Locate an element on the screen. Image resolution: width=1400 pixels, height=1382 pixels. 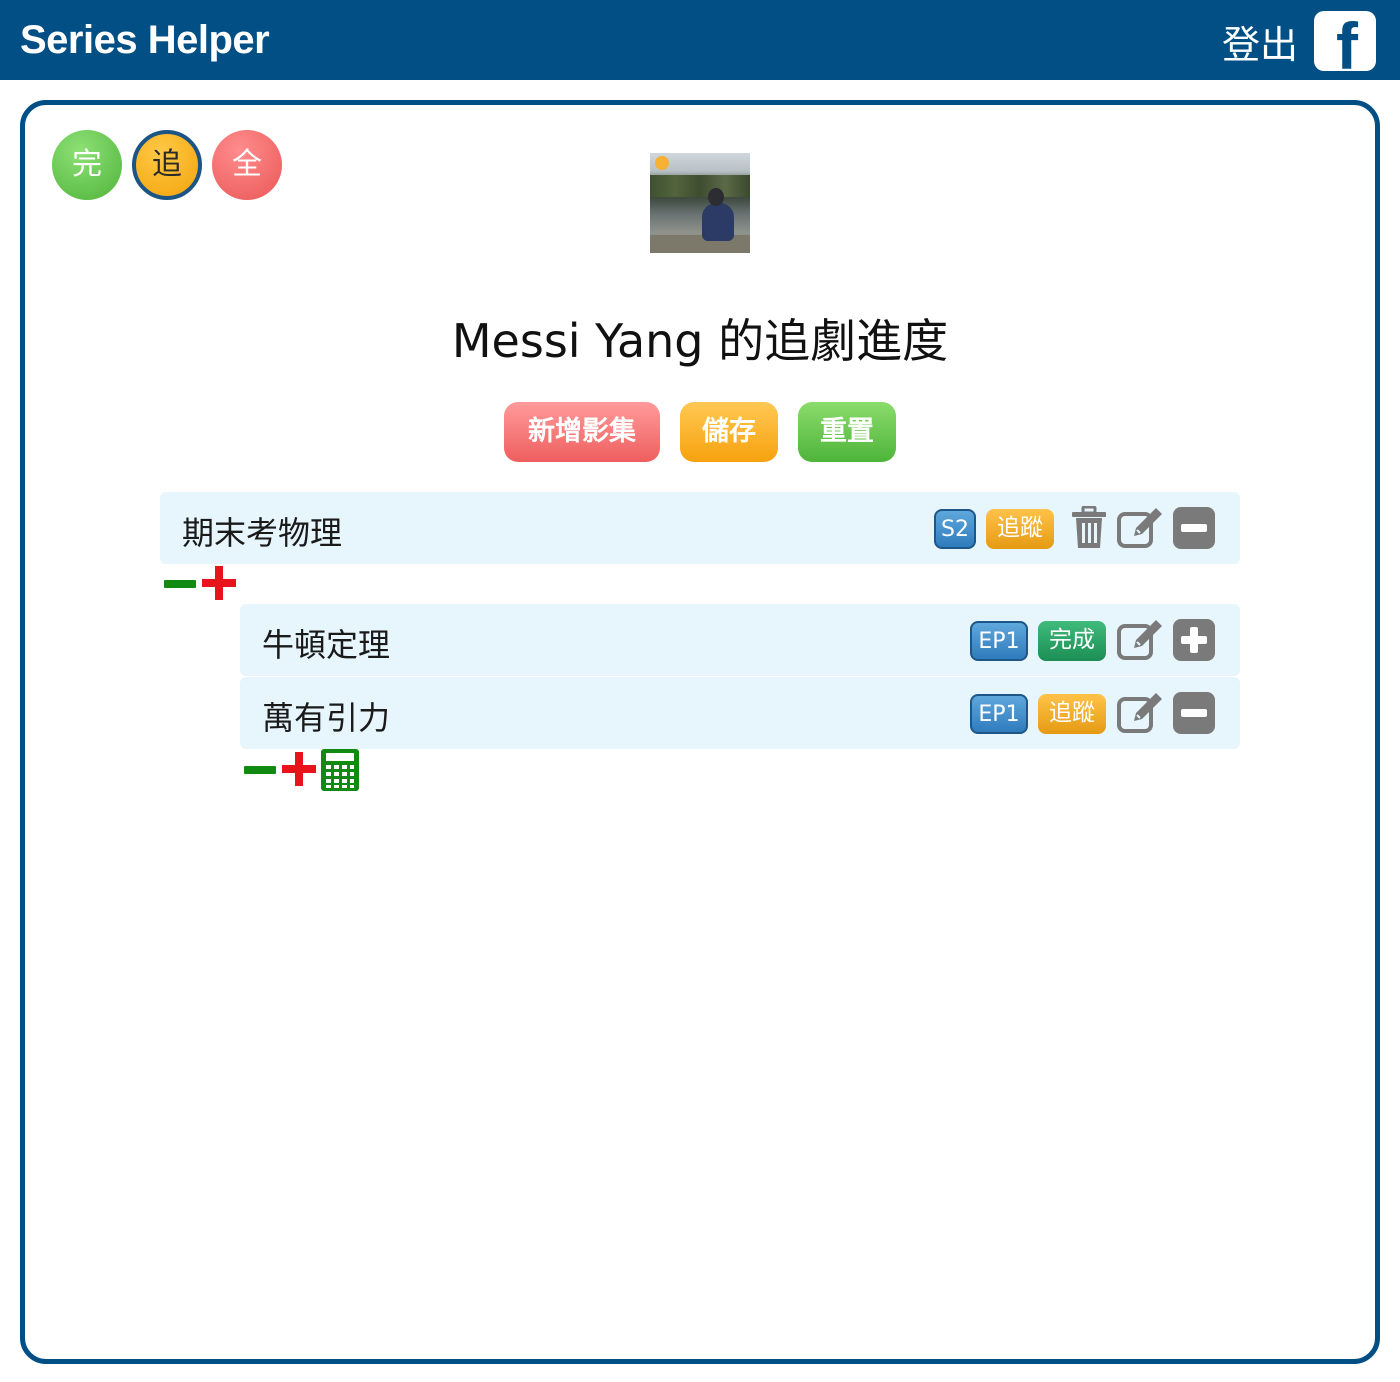
filter-tracking-button: 追 is located at coordinates (167, 165).